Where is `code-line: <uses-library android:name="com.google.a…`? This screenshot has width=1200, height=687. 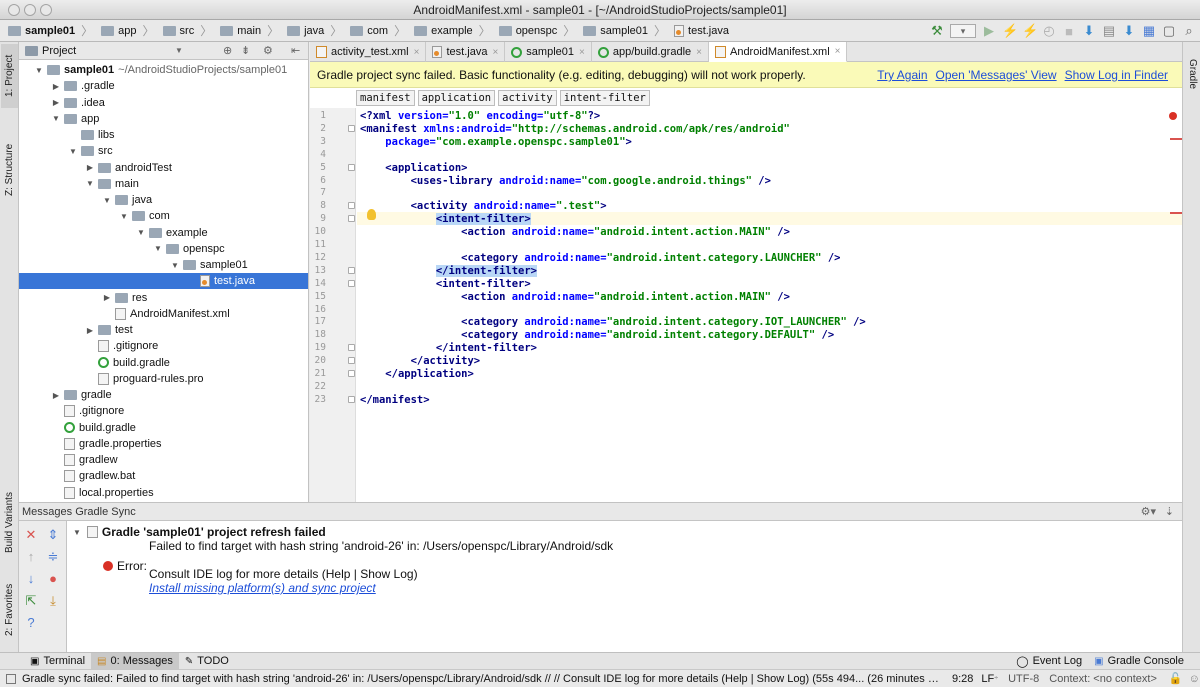
code-line: <uses-library android:name="com.google.a… is located at coordinates (565, 181).